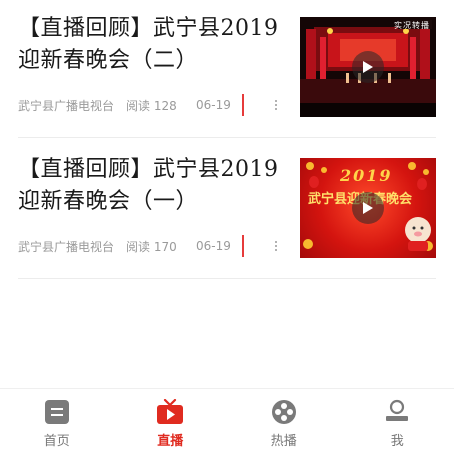 The width and height of the screenshot is (454, 459). What do you see at coordinates (152, 45) in the screenshot?
I see `article-title: 【直播回顾】武宁县2019迎新春晚会（二）` at bounding box center [152, 45].